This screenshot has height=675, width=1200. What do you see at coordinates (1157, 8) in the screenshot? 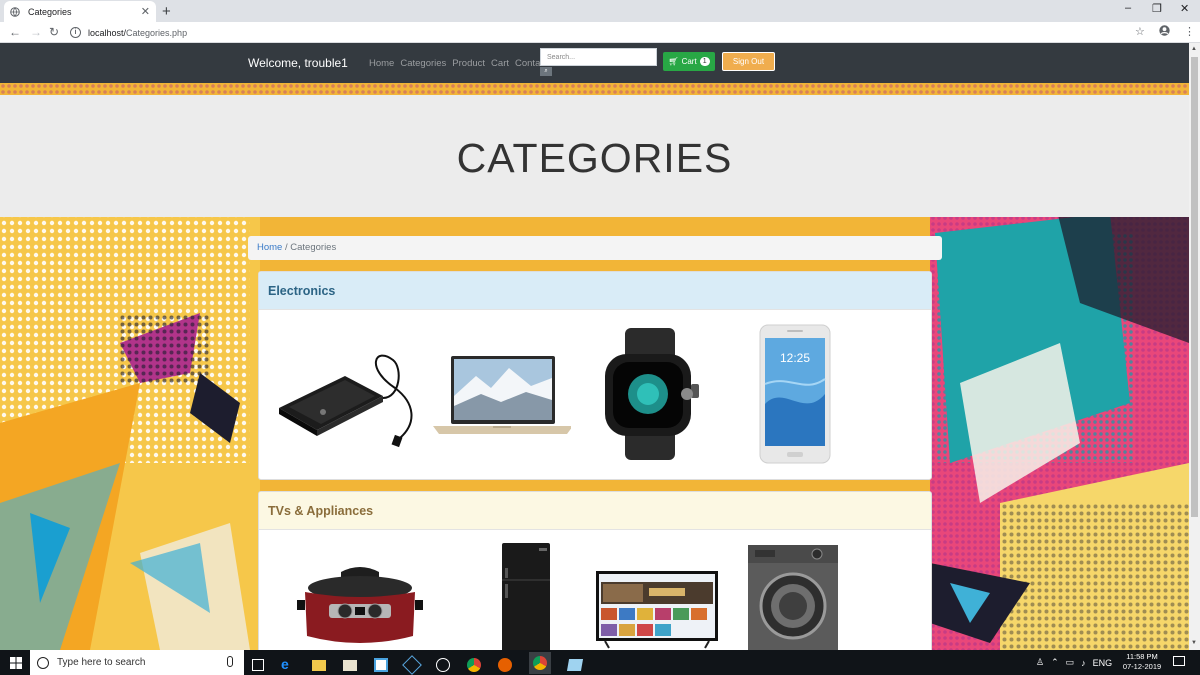
I see `restore-button: ❐` at bounding box center [1157, 8].